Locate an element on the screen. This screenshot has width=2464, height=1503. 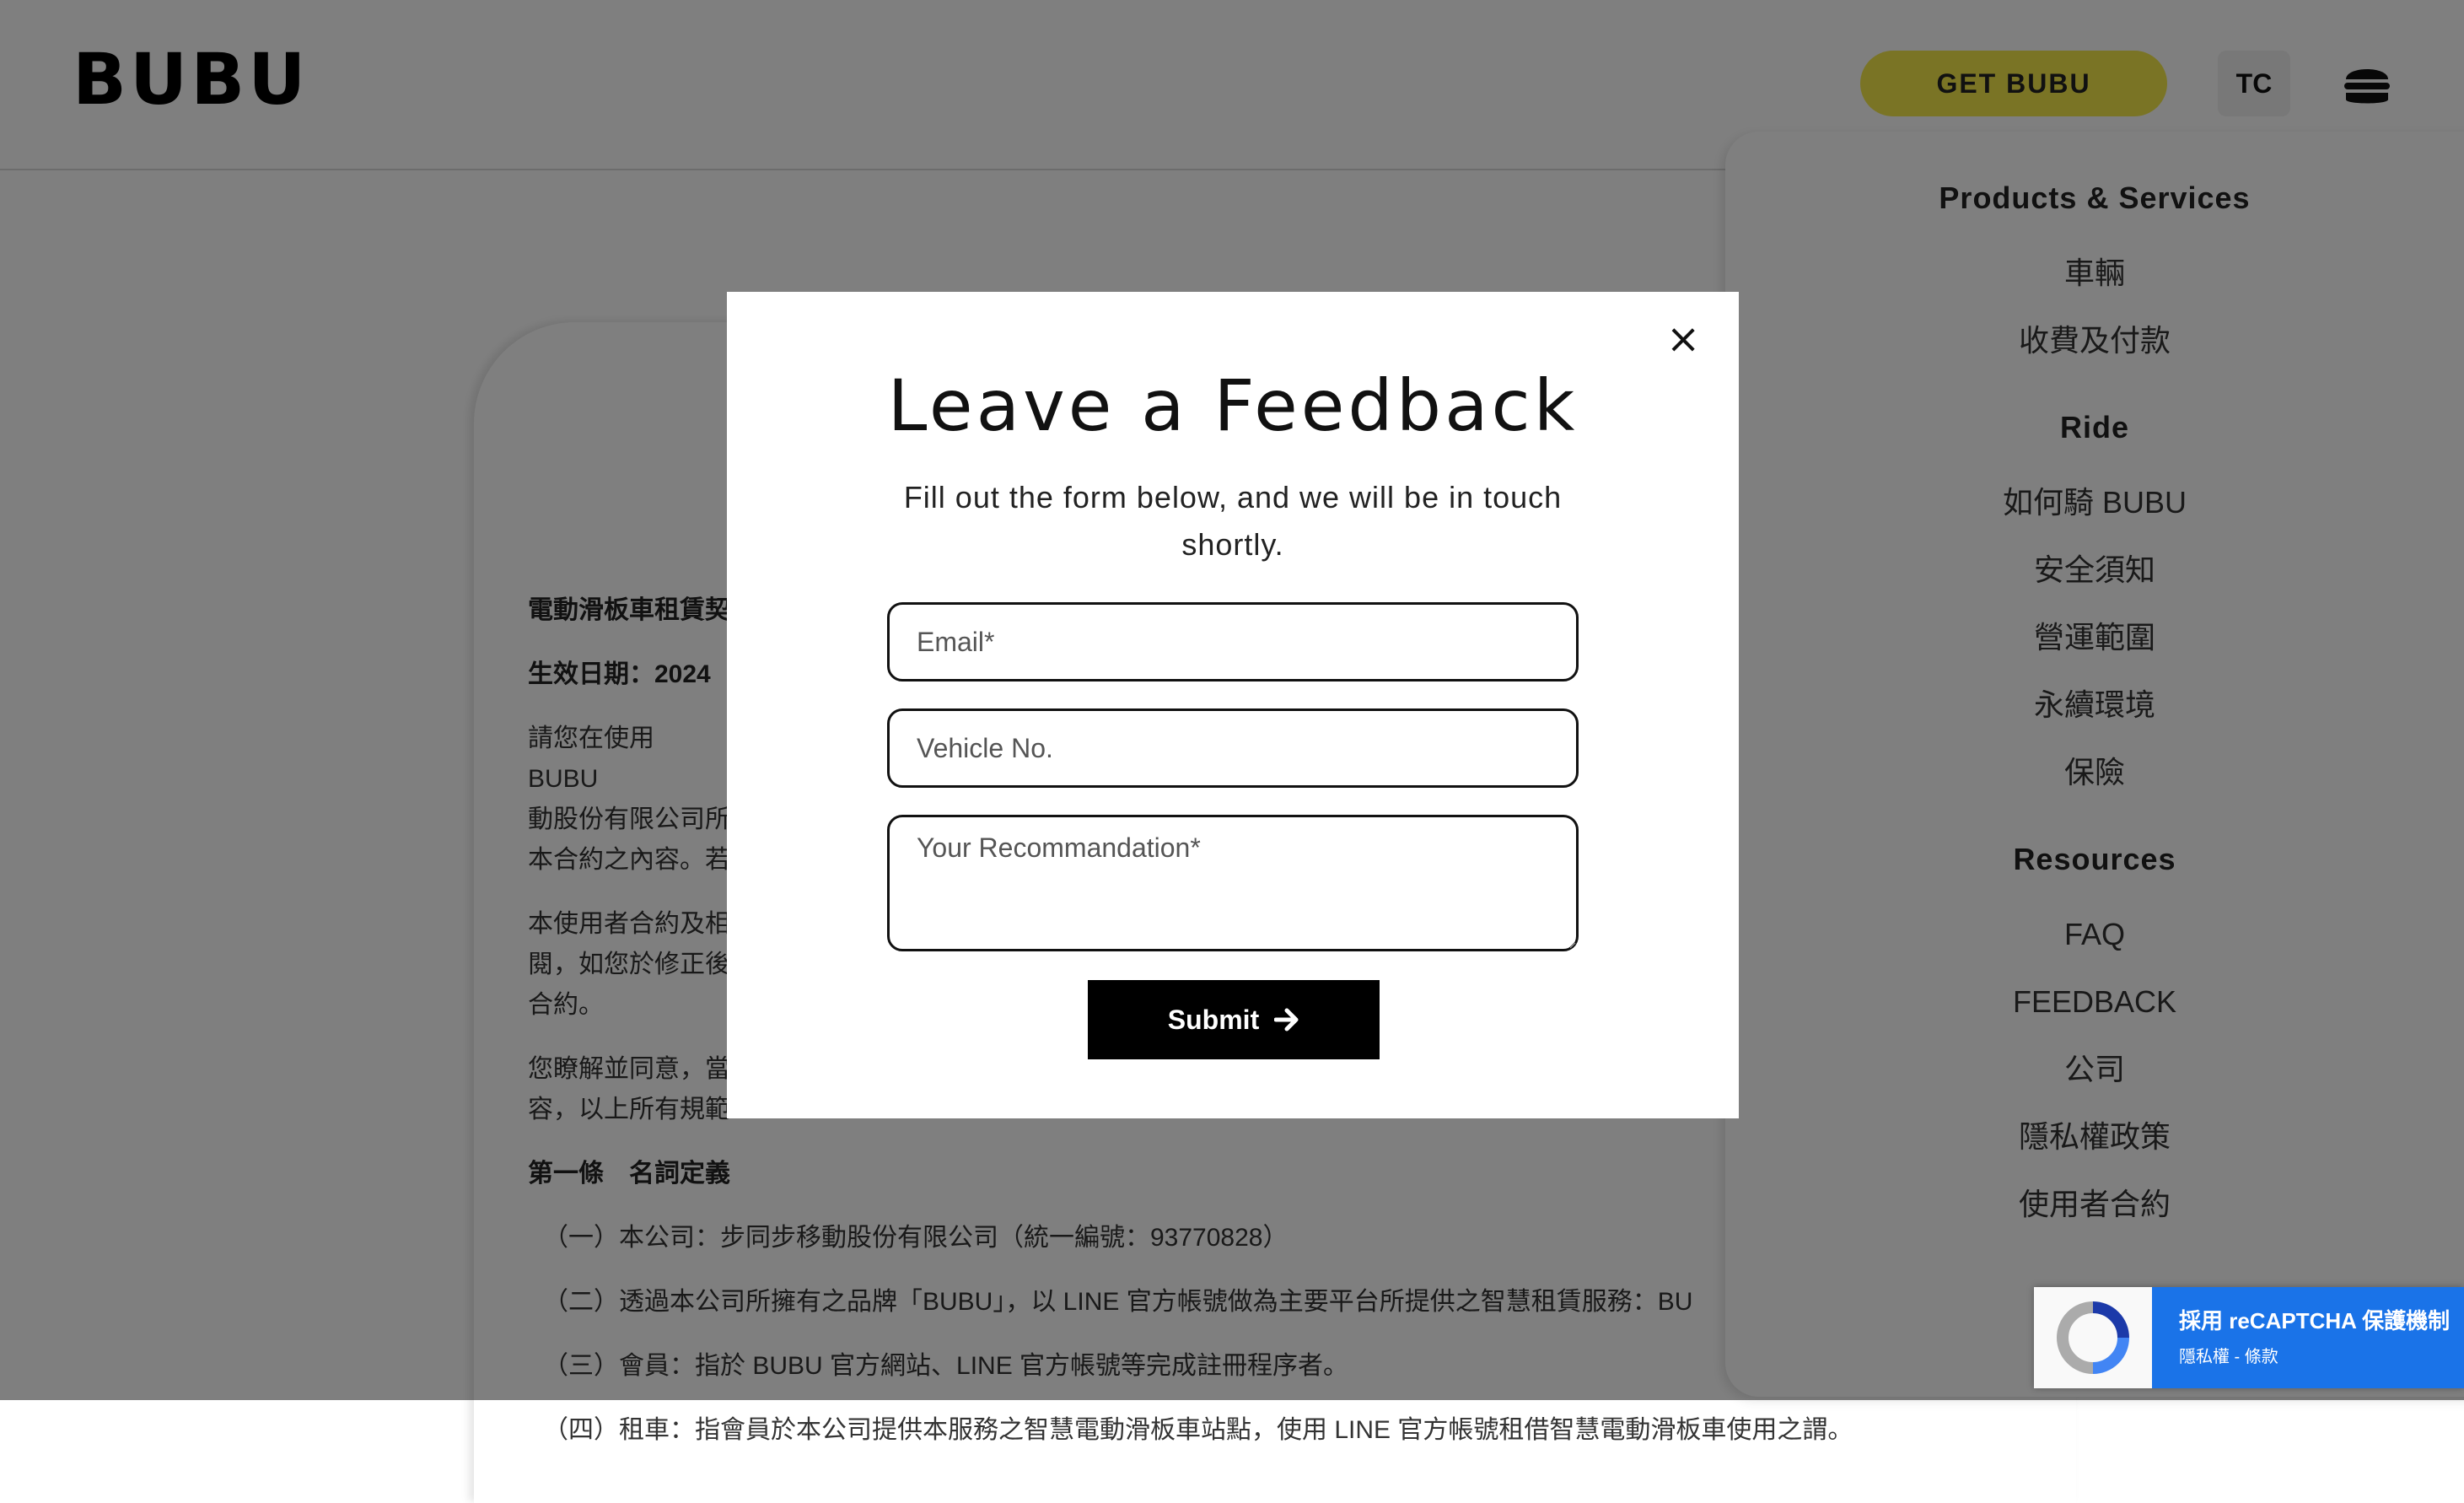
email-field is located at coordinates (1233, 641).